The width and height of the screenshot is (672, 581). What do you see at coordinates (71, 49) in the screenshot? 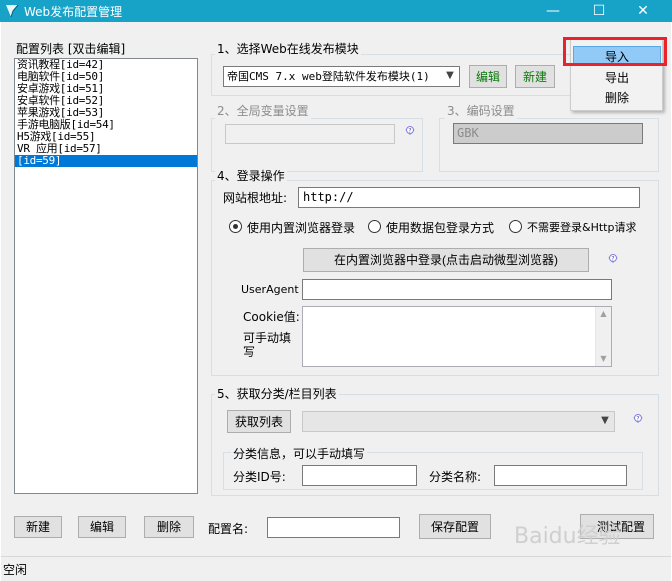
I see `config-list-header: 配置列表 [双击编辑]` at bounding box center [71, 49].